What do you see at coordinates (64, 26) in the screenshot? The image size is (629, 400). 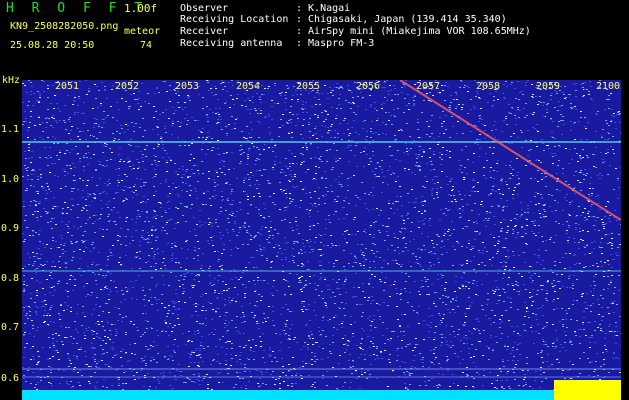 I see `file-name: KN9_2508282050.png` at bounding box center [64, 26].